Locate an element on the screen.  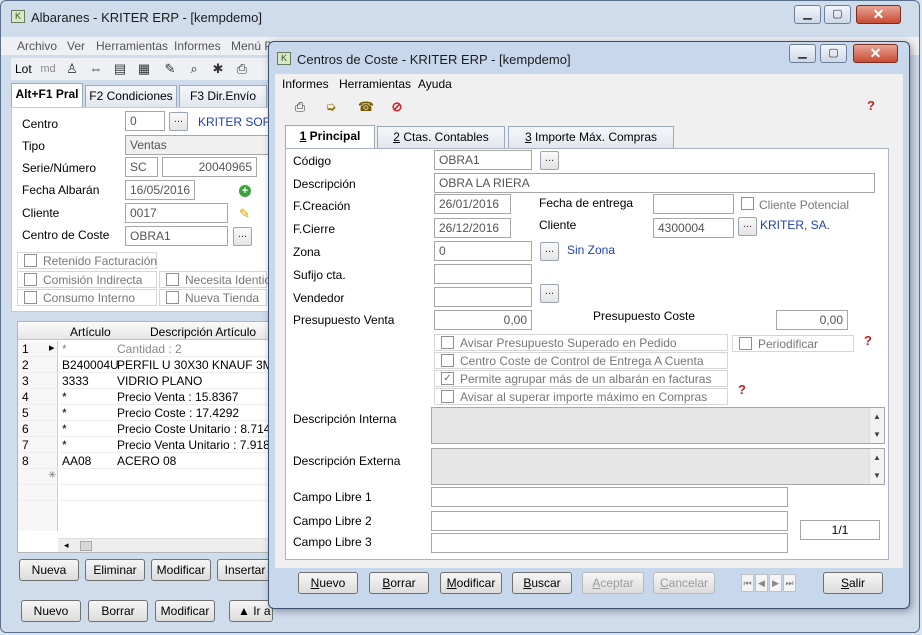
consumo-interno-check: Consumo Interno is located at coordinates (87, 297).